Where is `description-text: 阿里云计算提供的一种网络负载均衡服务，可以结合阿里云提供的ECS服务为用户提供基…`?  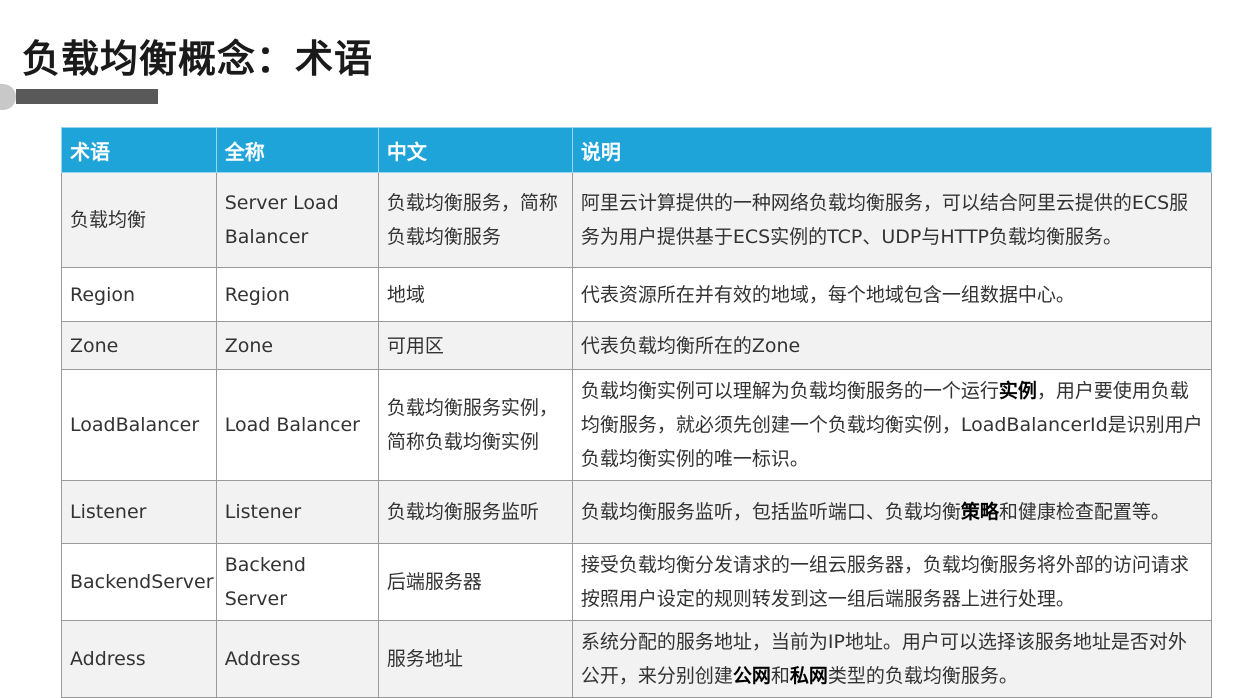 description-text: 阿里云计算提供的一种网络负载均衡服务，可以结合阿里云提供的ECS服务为用户提供基… is located at coordinates (884, 220).